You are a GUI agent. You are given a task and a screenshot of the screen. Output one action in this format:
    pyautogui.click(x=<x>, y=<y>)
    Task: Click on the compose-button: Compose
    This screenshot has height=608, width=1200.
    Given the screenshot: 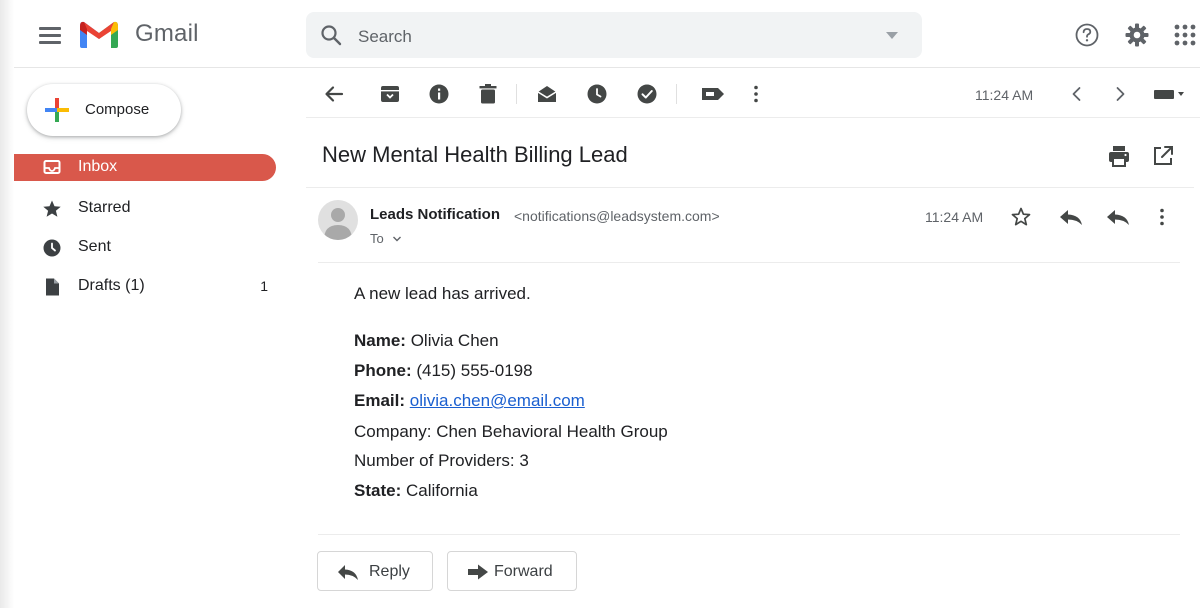 What is the action you would take?
    pyautogui.click(x=104, y=110)
    